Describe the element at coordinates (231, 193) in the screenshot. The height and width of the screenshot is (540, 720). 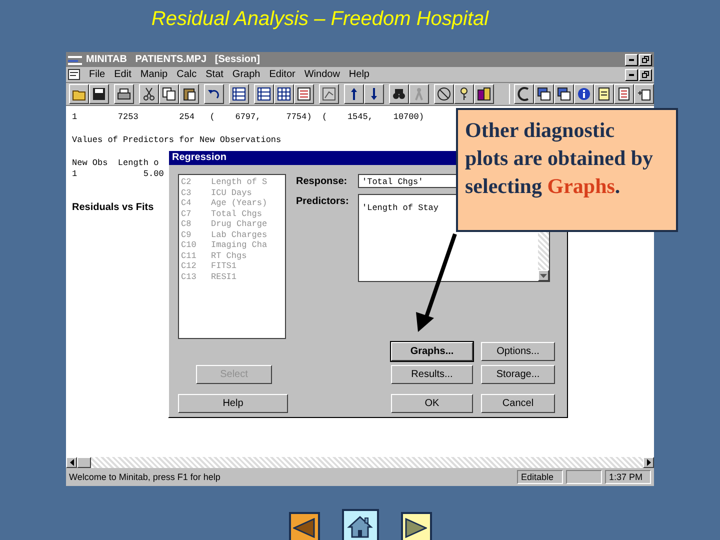
I see `column-name: ICU Days` at that location.